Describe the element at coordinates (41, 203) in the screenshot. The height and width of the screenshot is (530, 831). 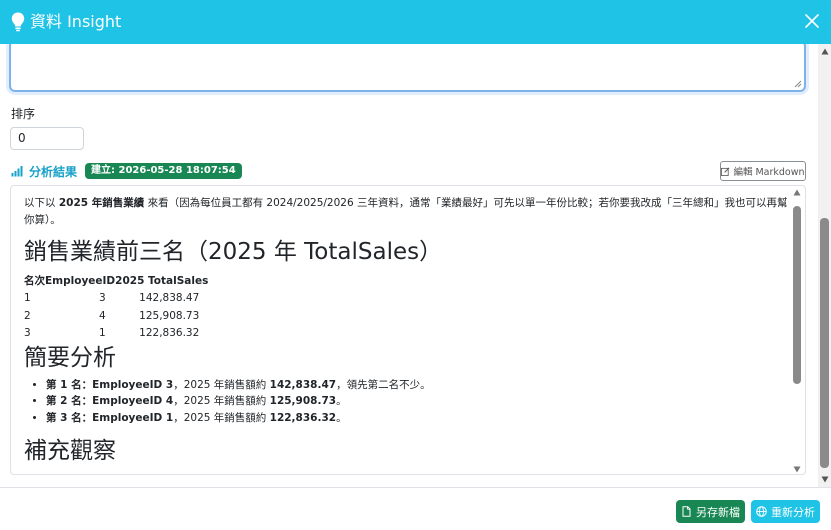
I see `intro-prefix: 以下以` at that location.